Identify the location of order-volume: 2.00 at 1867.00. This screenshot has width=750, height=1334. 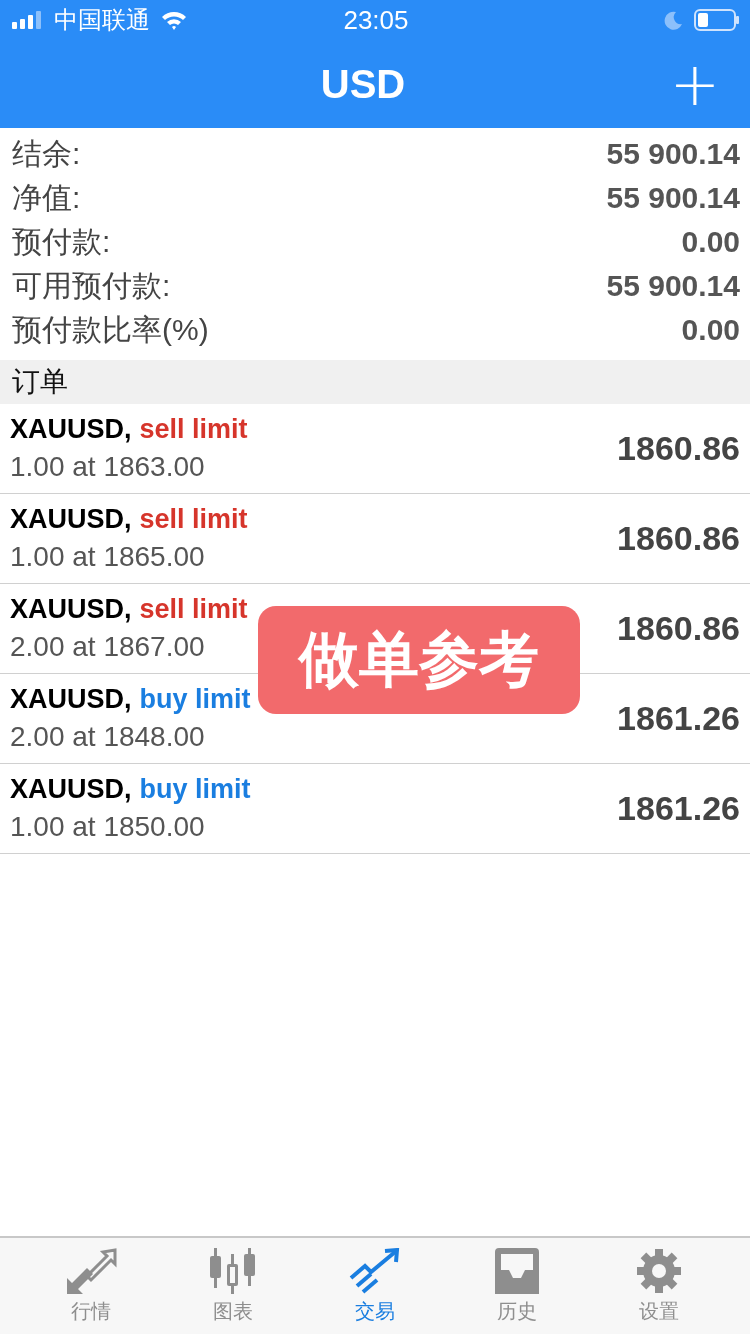
(108, 647).